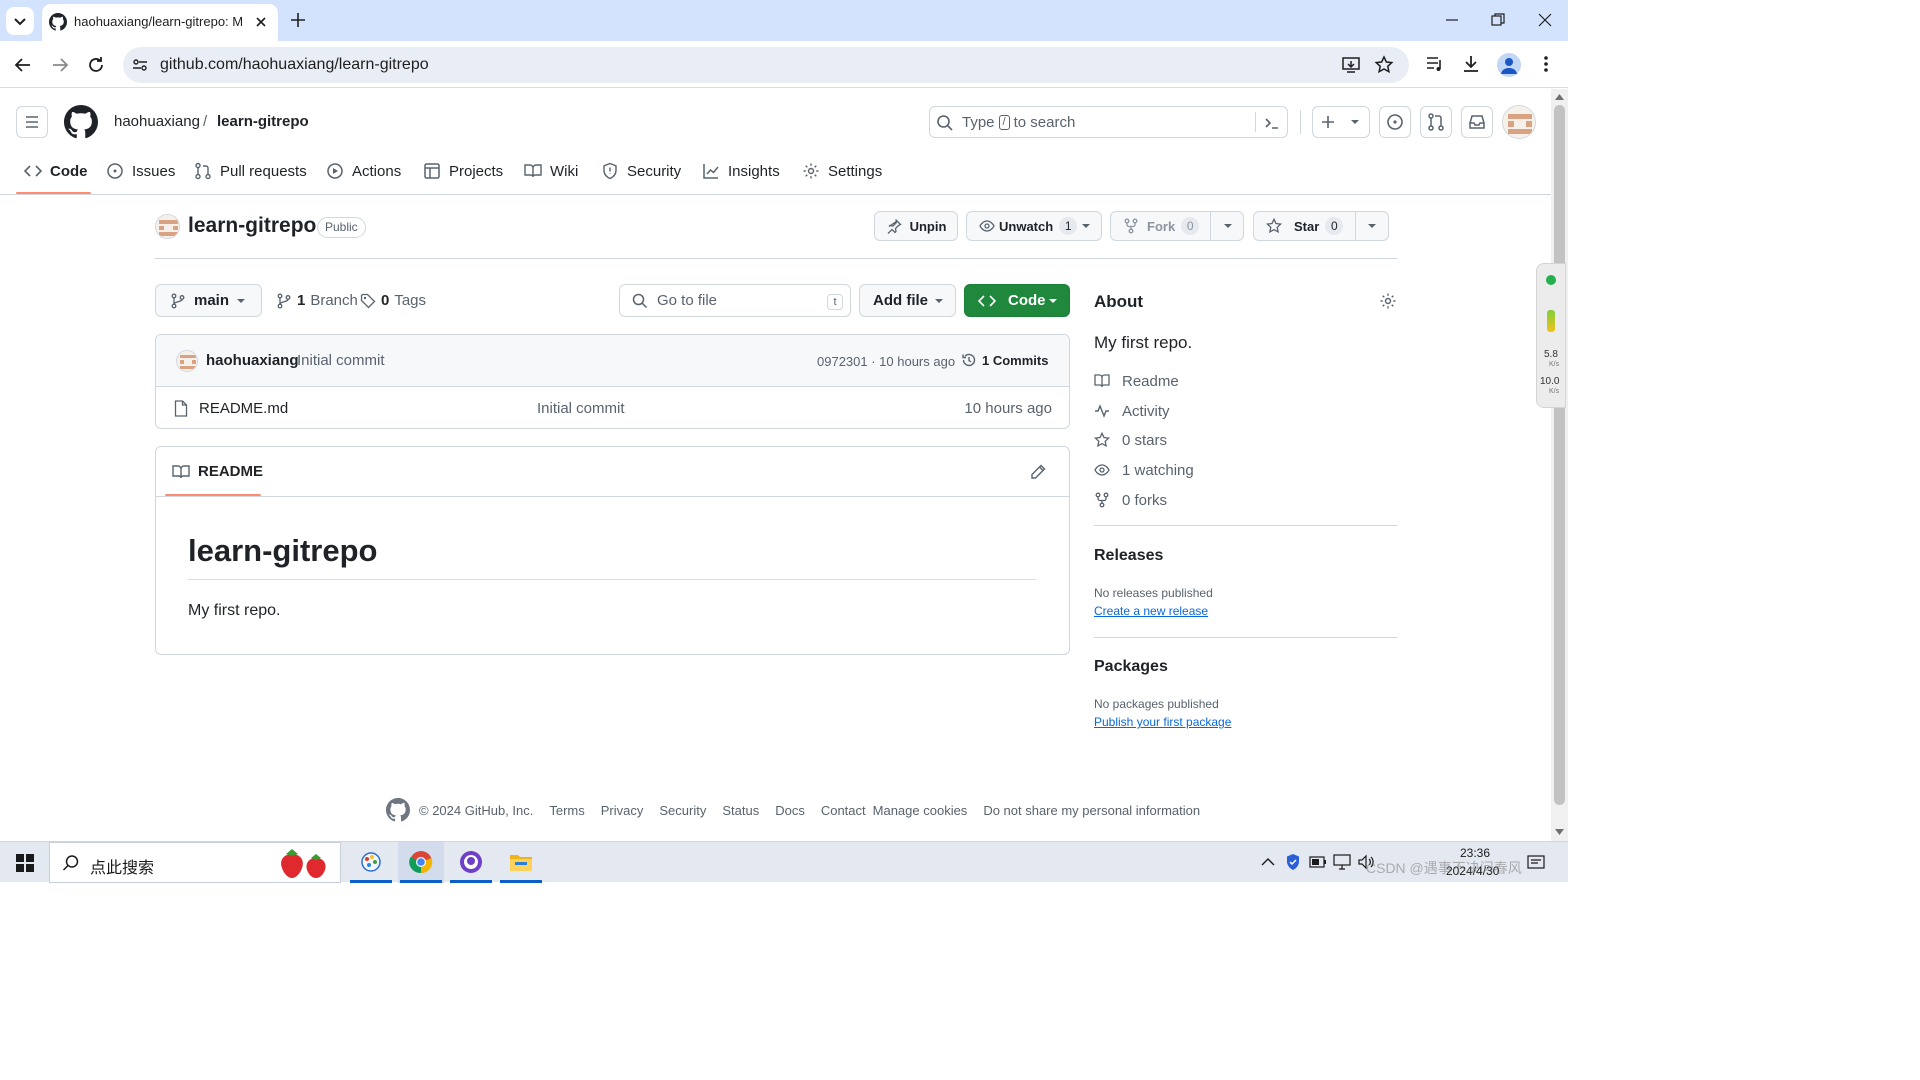 This screenshot has height=1080, width=1920. What do you see at coordinates (521, 862) in the screenshot?
I see `taskbar-app-file-explorer` at bounding box center [521, 862].